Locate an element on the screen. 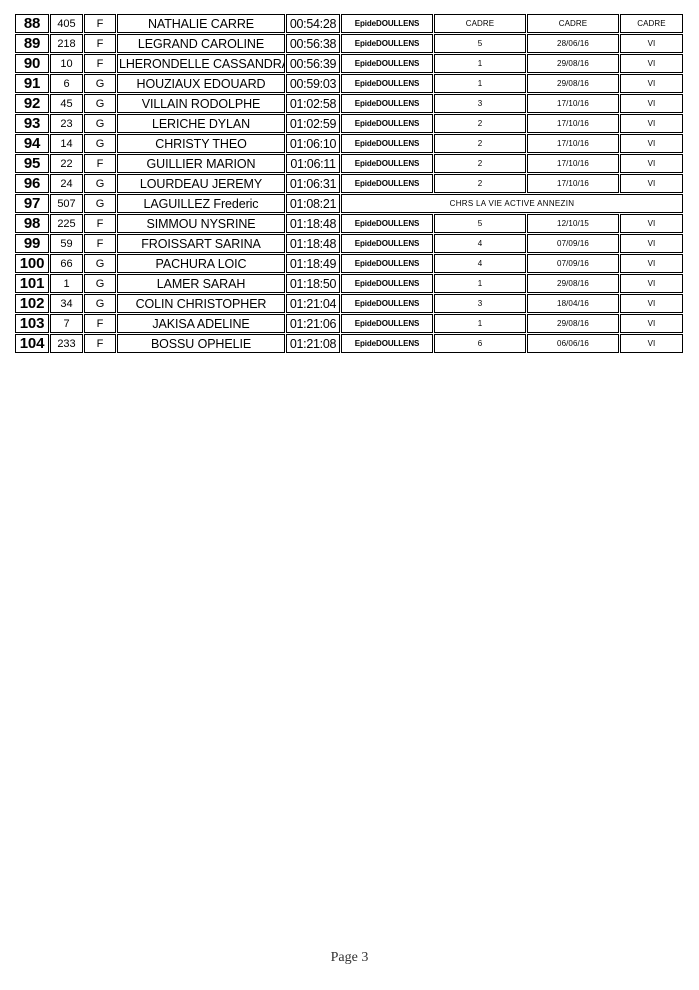 This screenshot has height=990, width=699. cell-bib: 7 is located at coordinates (66, 323).